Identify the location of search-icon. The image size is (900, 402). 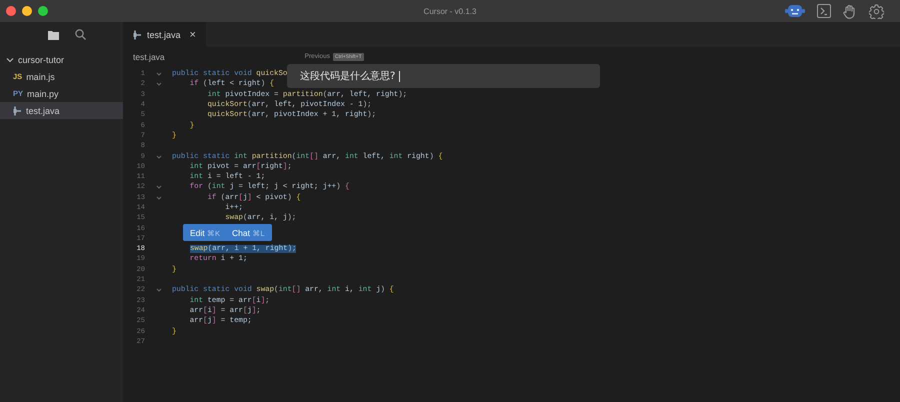
(80, 34).